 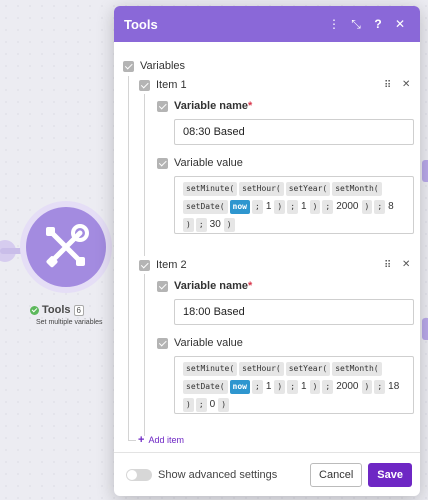 I want to click on node-title: Tools, so click(x=56, y=310).